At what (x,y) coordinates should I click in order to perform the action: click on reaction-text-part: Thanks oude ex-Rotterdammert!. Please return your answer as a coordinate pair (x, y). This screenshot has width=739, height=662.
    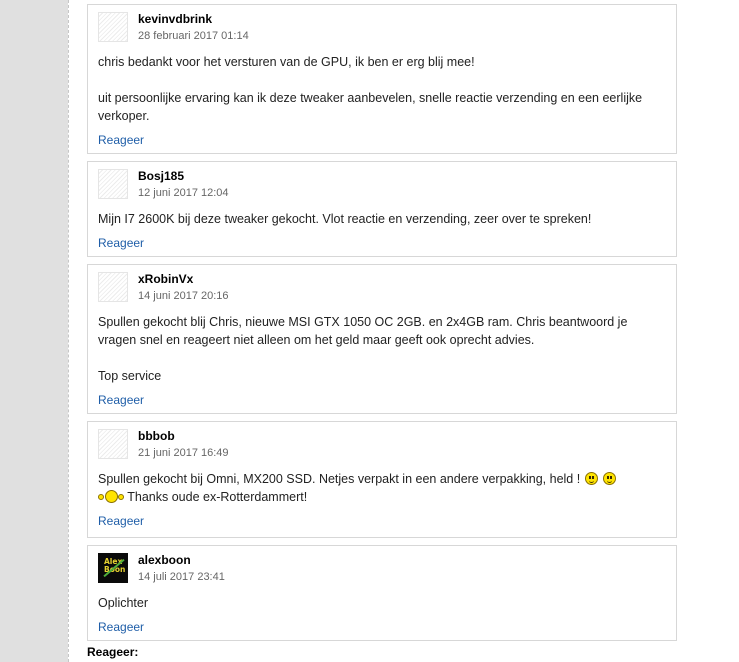
    Looking at the image, I should click on (216, 497).